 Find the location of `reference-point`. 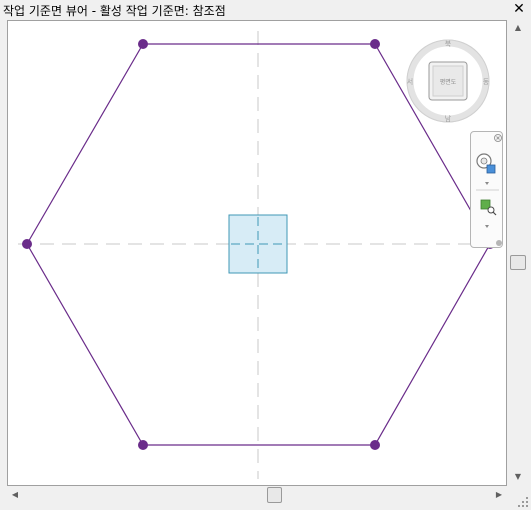

reference-point is located at coordinates (258, 244).